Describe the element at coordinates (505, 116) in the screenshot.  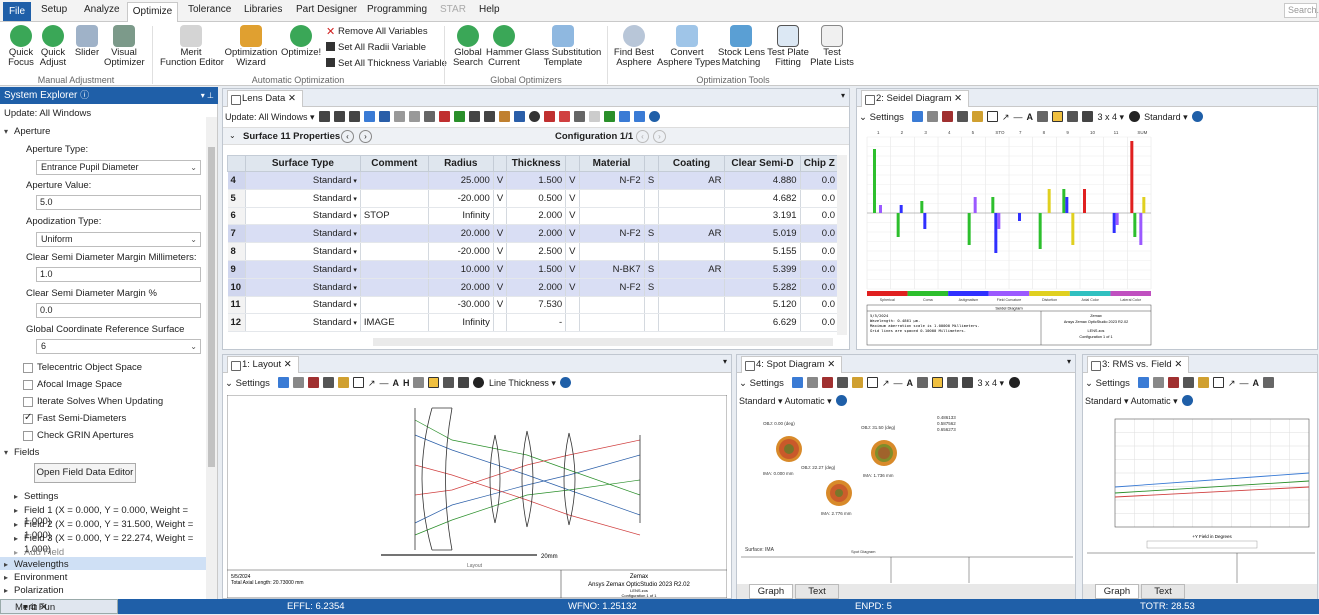
I see `tool4-icon` at that location.